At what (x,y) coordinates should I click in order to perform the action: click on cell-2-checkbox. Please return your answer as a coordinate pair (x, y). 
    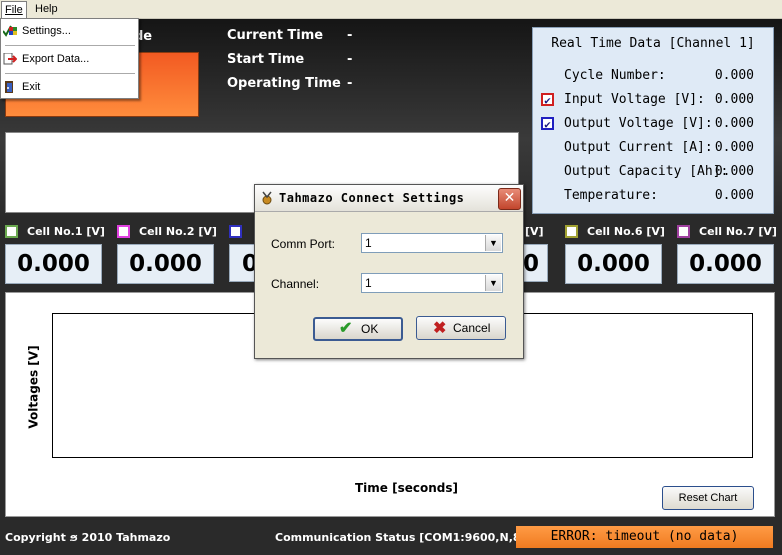
    Looking at the image, I should click on (123, 231).